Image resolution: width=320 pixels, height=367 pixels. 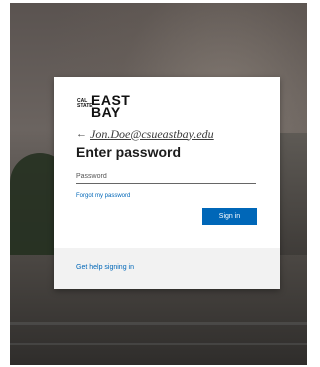 What do you see at coordinates (129, 152) in the screenshot?
I see `page-title: Enter password` at bounding box center [129, 152].